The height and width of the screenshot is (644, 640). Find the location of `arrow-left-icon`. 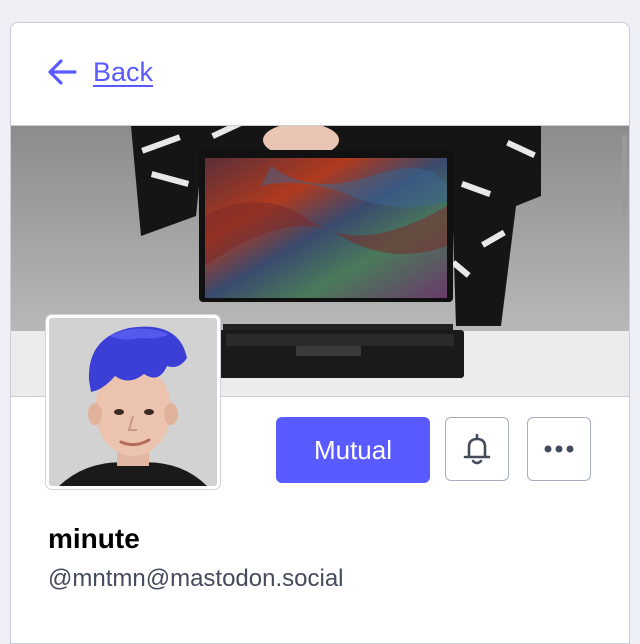

arrow-left-icon is located at coordinates (62, 72).